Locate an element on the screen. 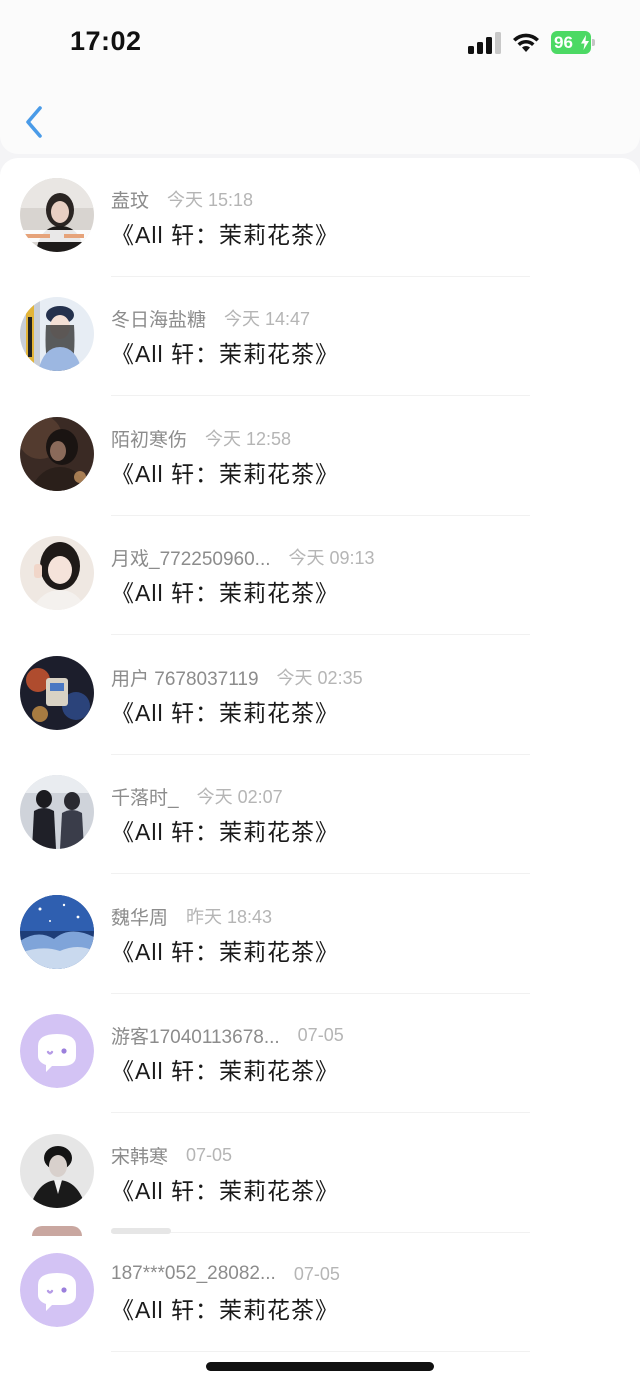 The image size is (640, 1385). user-name: 陌初寒伤 is located at coordinates (149, 440).